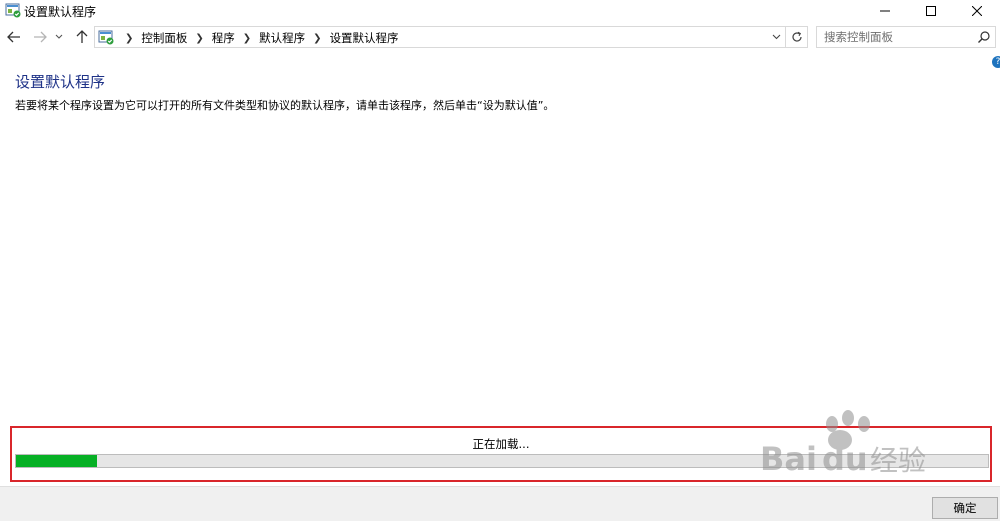 This screenshot has height=521, width=1000. I want to click on search-box, so click(906, 37).